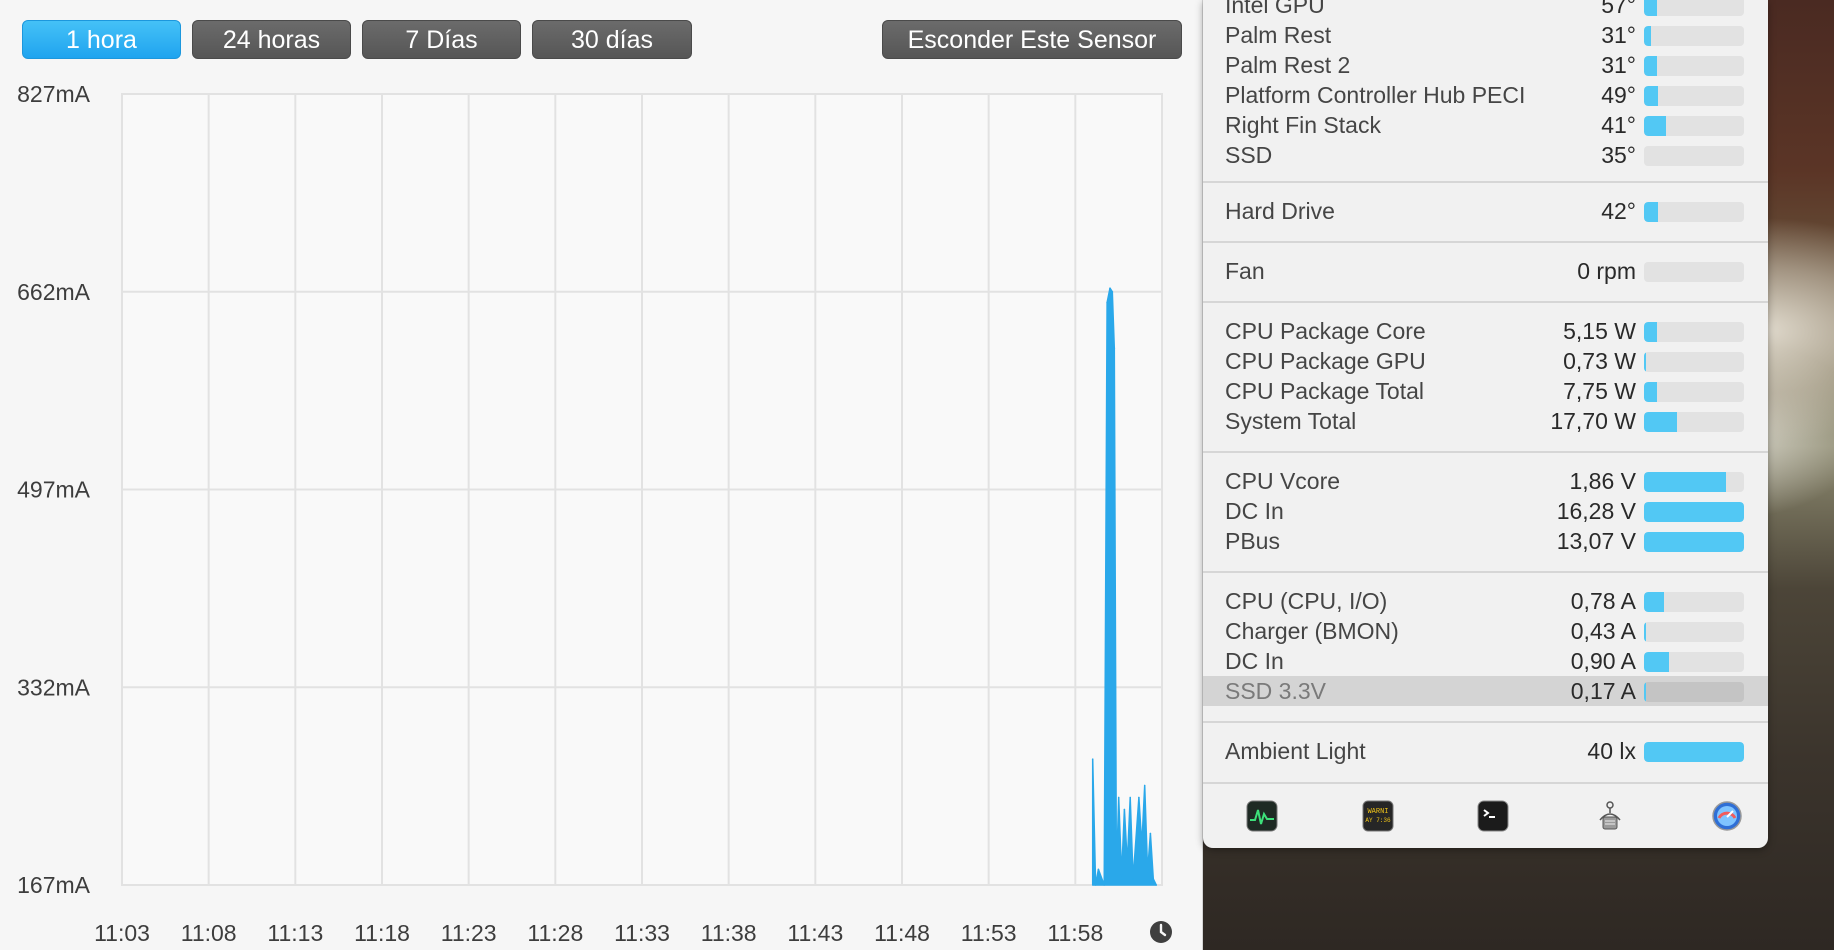 Image resolution: width=1834 pixels, height=950 pixels. I want to click on x-tick-label: 11:08, so click(209, 933).